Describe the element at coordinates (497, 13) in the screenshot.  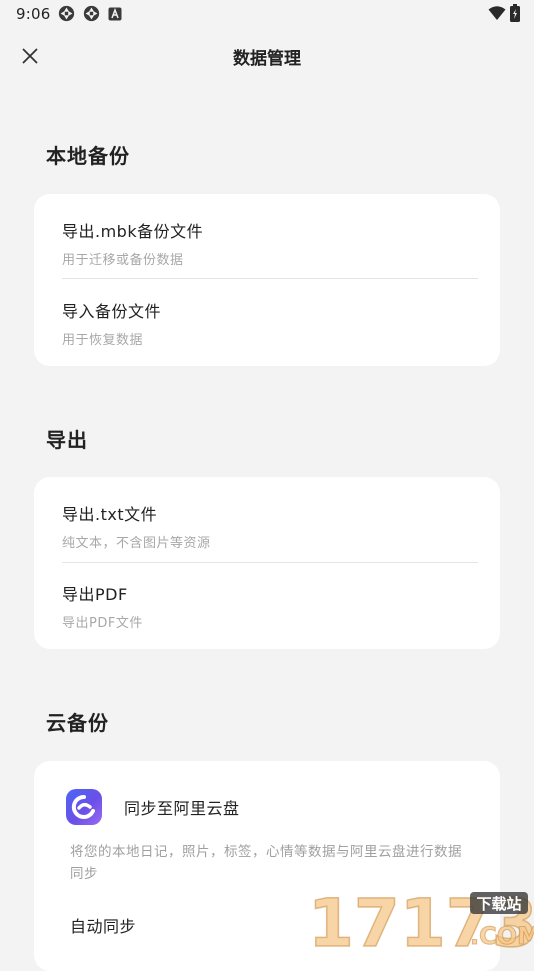
I see `wifi-icon` at that location.